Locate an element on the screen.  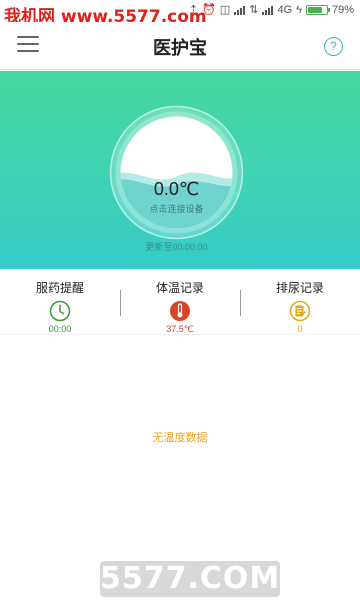
charging-icon: ϟ is located at coordinates (299, 9).